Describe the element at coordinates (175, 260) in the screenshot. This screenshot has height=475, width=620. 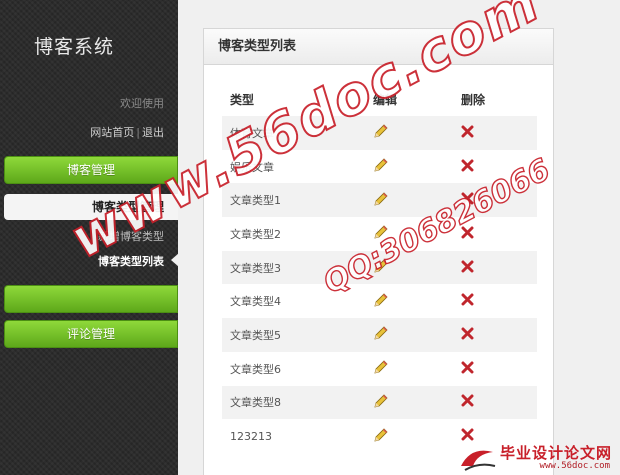
I see `active-pointer-arrow` at that location.